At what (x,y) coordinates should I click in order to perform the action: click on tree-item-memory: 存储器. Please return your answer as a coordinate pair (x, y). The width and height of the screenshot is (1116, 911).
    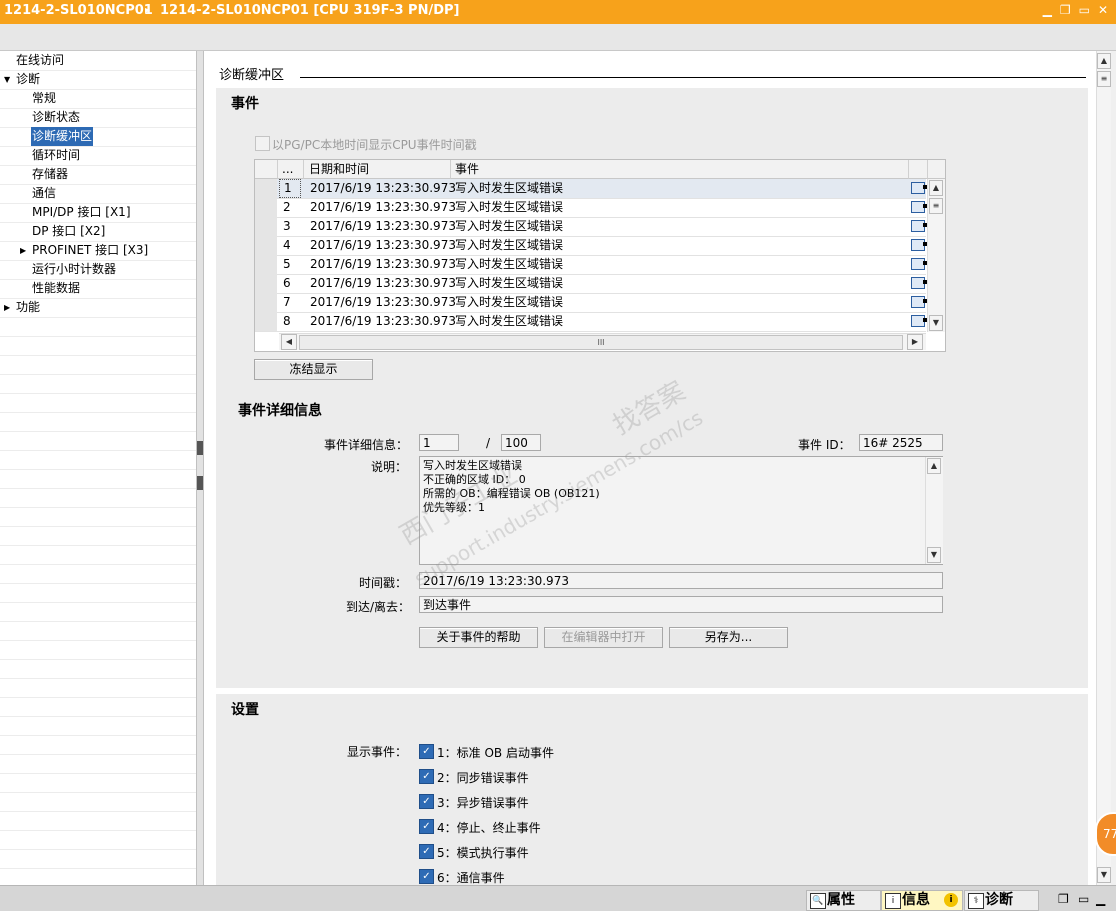
    Looking at the image, I should click on (98, 175).